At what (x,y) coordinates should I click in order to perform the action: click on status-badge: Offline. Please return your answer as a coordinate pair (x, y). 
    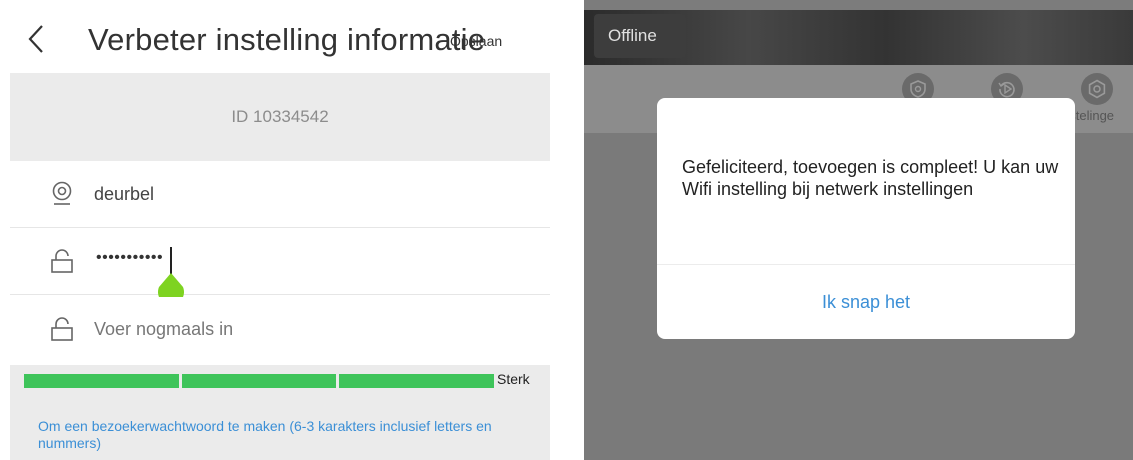
    Looking at the image, I should click on (640, 36).